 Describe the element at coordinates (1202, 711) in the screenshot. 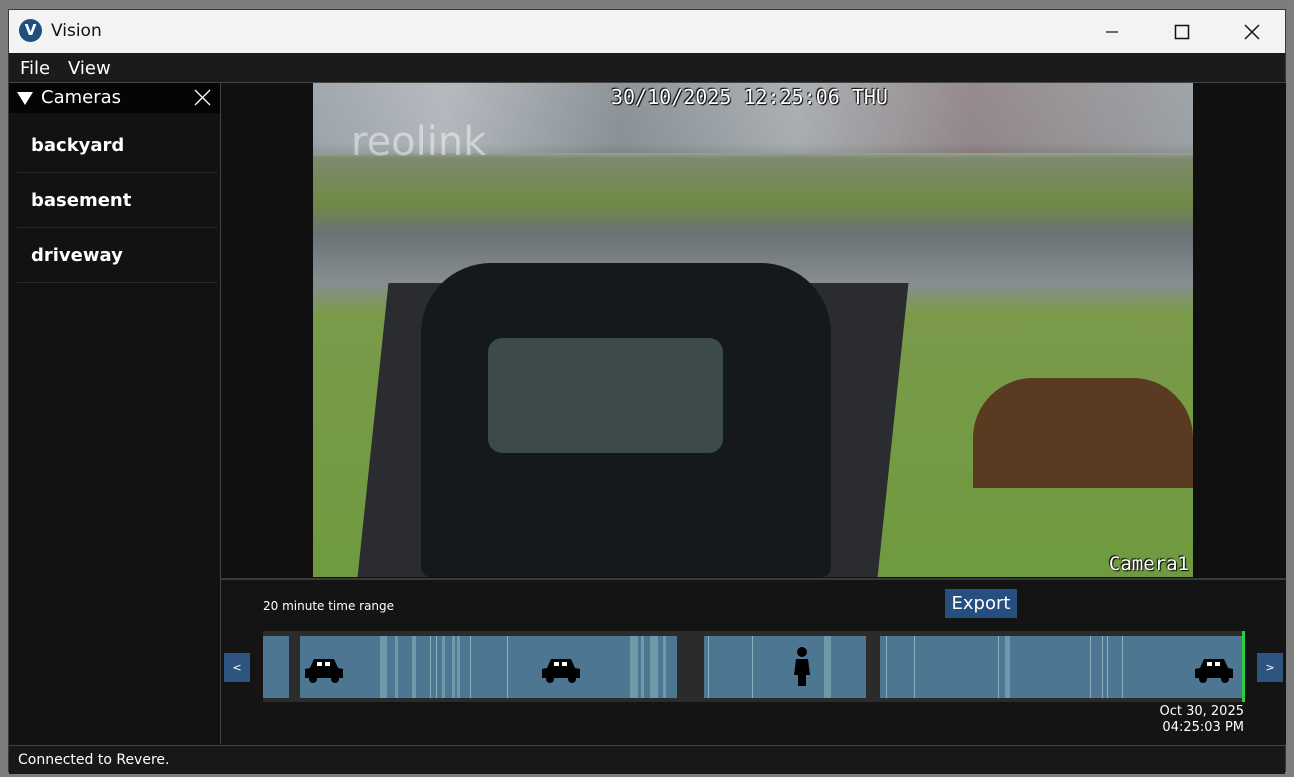

I see `timeline-end-date: Oct 30, 2025` at that location.